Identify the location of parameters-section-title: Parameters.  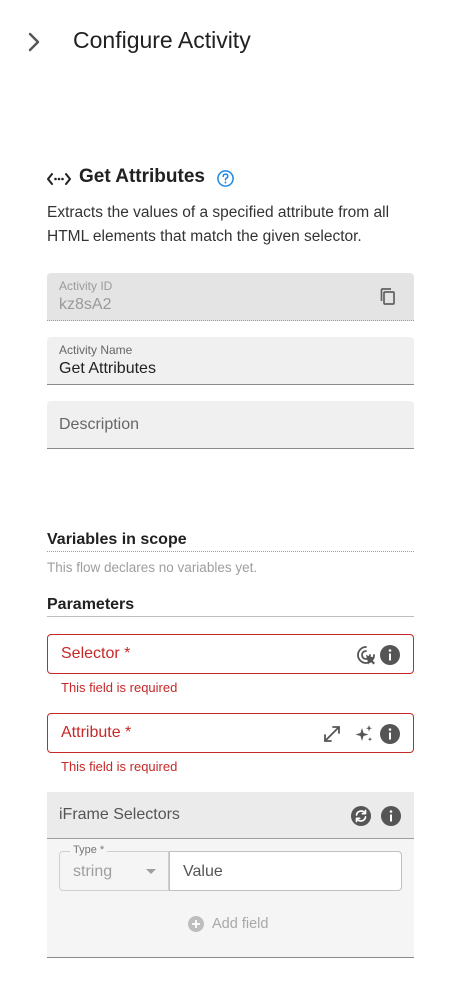
(230, 606).